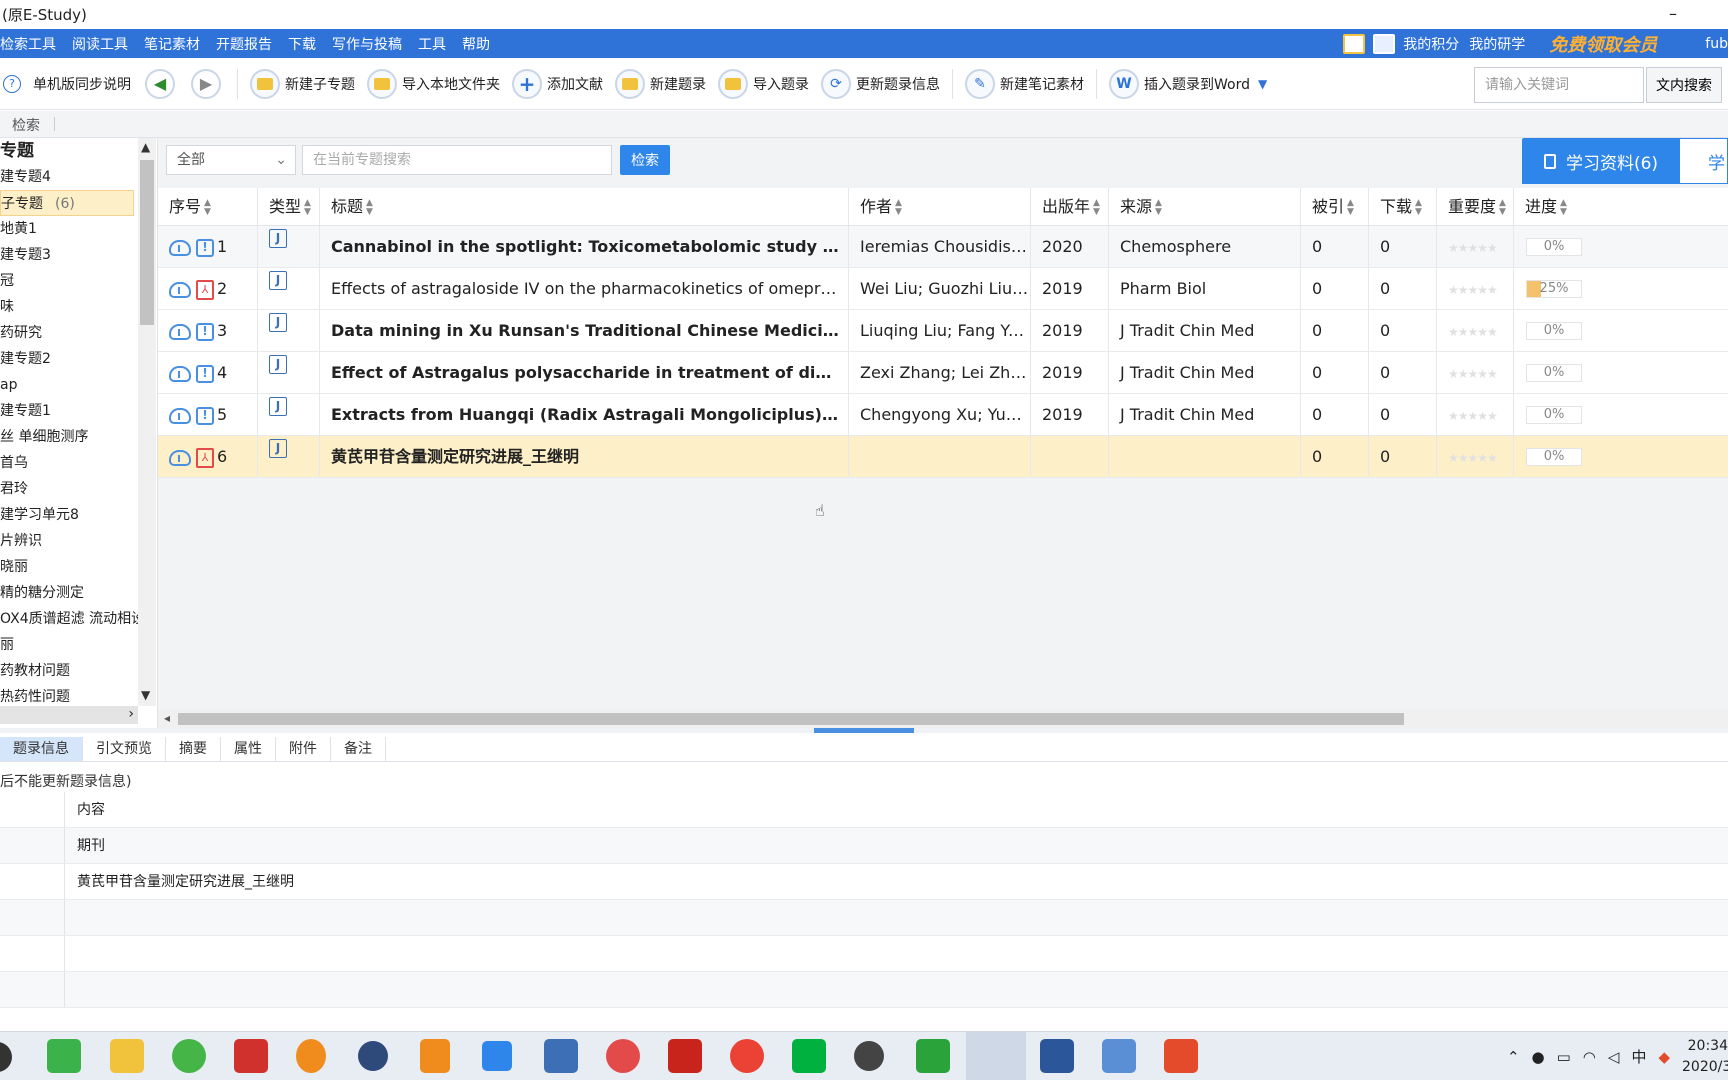 This screenshot has width=1728, height=1081. I want to click on menu-reading-tools: 阅读工具, so click(100, 44).